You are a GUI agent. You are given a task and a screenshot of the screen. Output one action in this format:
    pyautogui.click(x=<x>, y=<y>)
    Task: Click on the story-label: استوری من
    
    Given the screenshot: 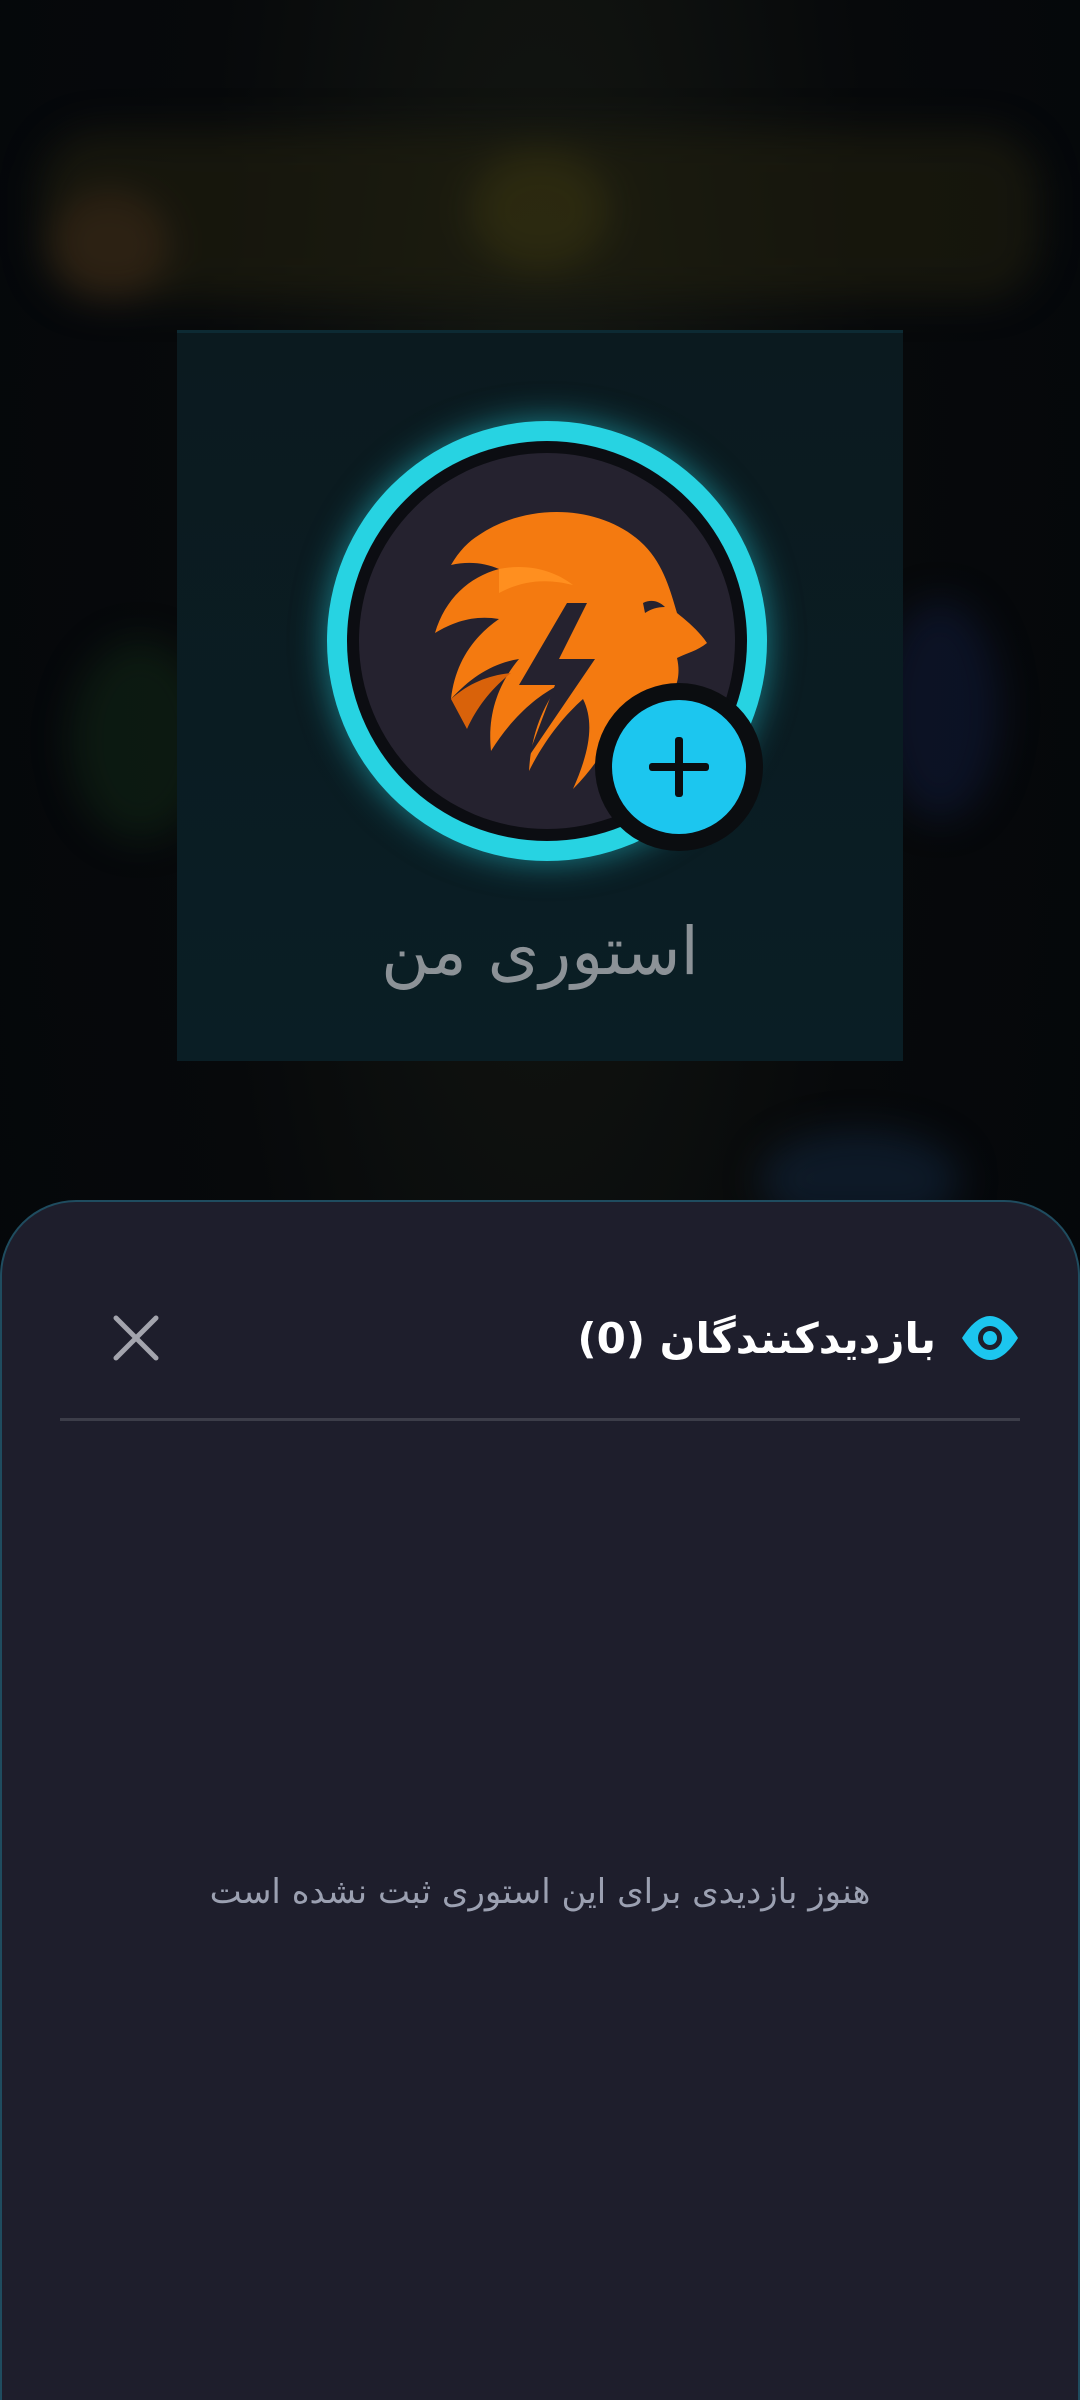 What is the action you would take?
    pyautogui.click(x=540, y=951)
    